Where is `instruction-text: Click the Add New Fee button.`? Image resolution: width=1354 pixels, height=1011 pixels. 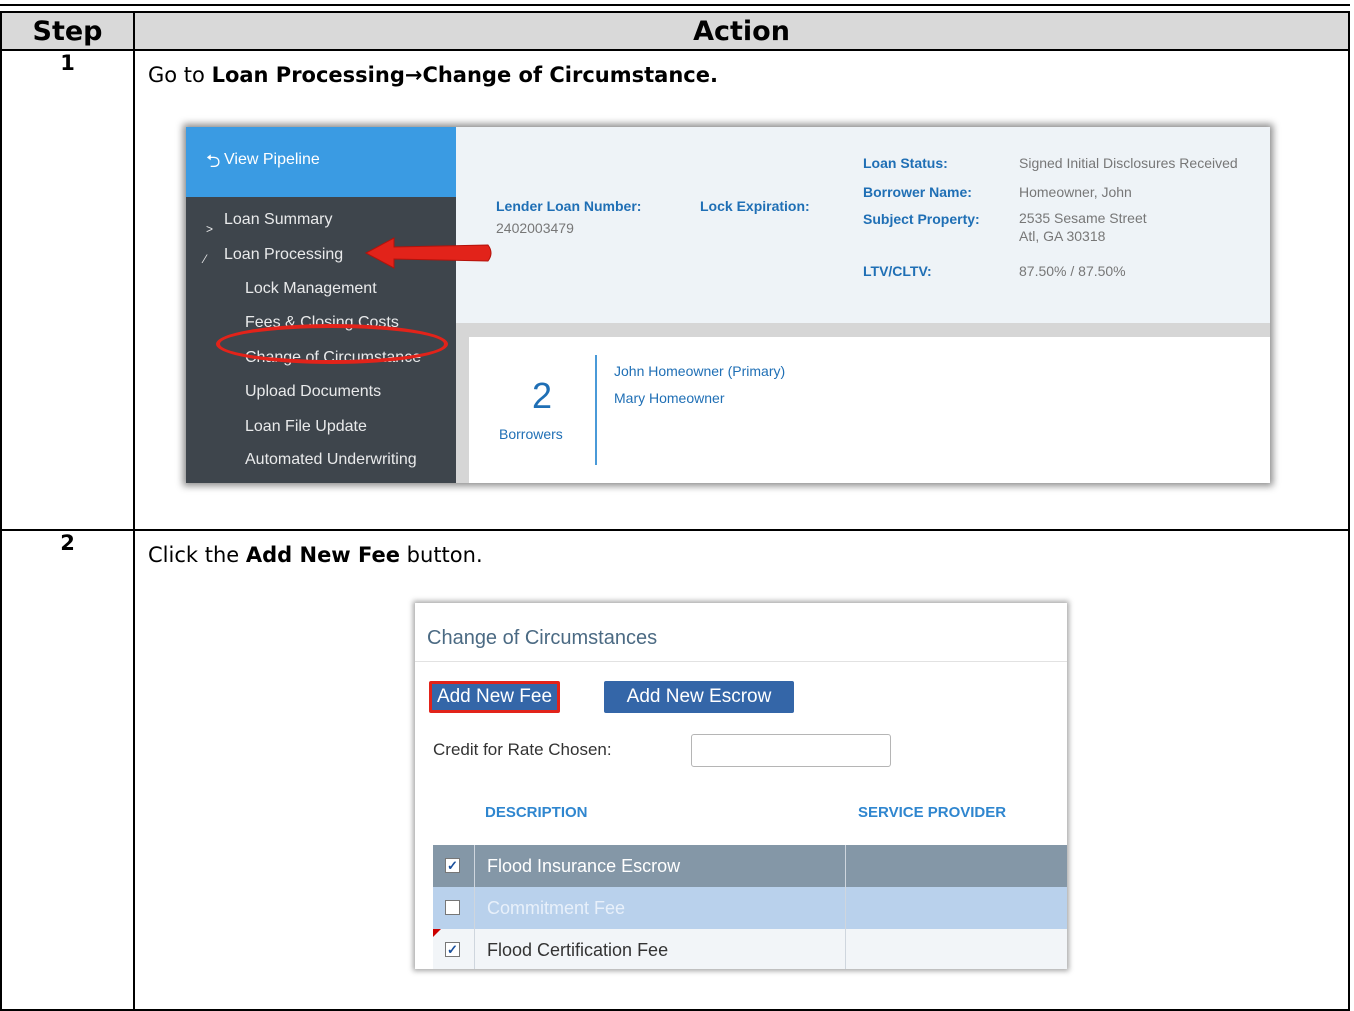 instruction-text: Click the Add New Fee button. is located at coordinates (315, 555).